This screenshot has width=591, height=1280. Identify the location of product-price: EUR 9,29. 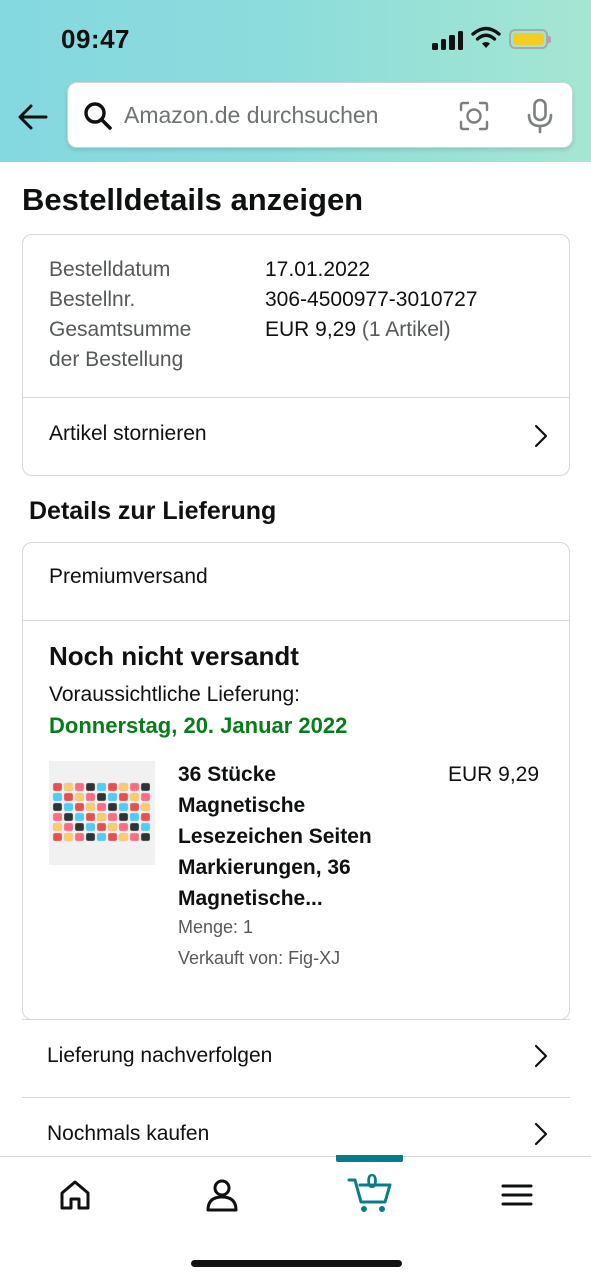
(494, 774).